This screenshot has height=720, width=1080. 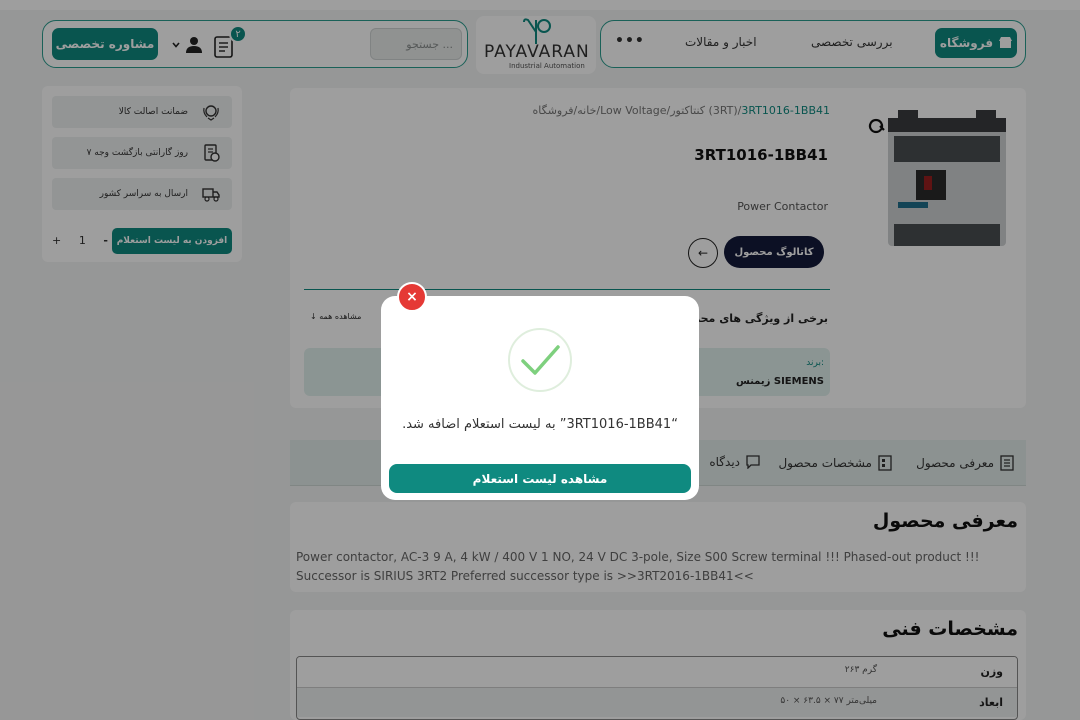 What do you see at coordinates (540, 478) in the screenshot?
I see `view-inquiry-list-button: مشاهده لیست استعلام` at bounding box center [540, 478].